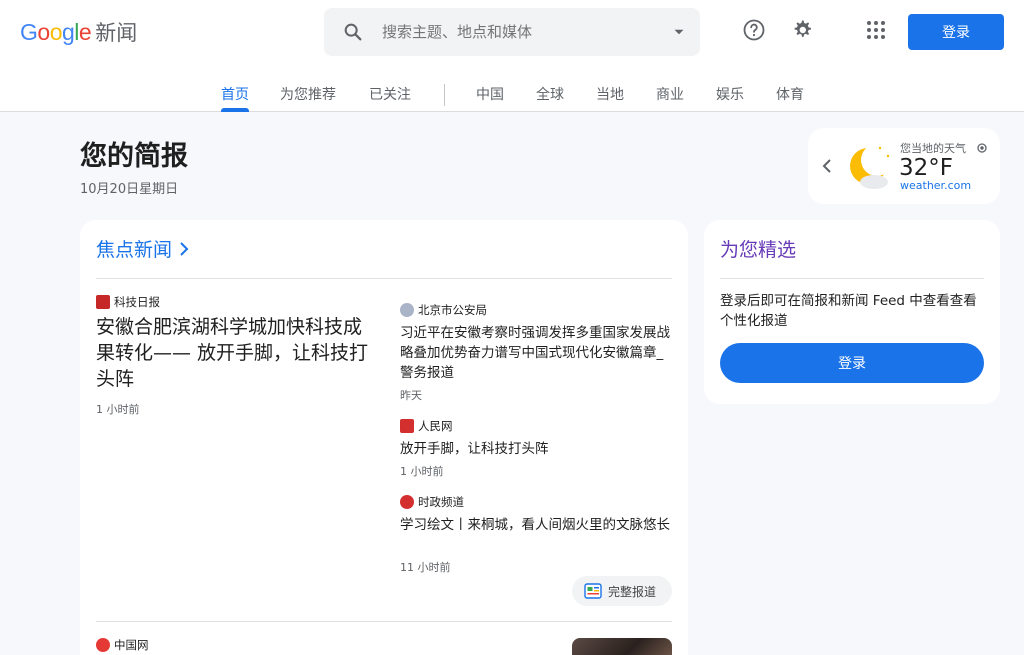  I want to click on briefing-date: 10月20日星期日, so click(129, 189).